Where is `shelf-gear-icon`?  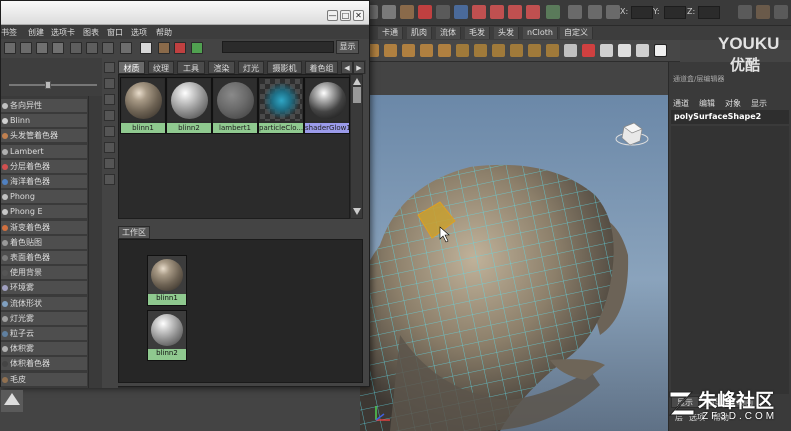 shelf-gear-icon is located at coordinates (642, 50).